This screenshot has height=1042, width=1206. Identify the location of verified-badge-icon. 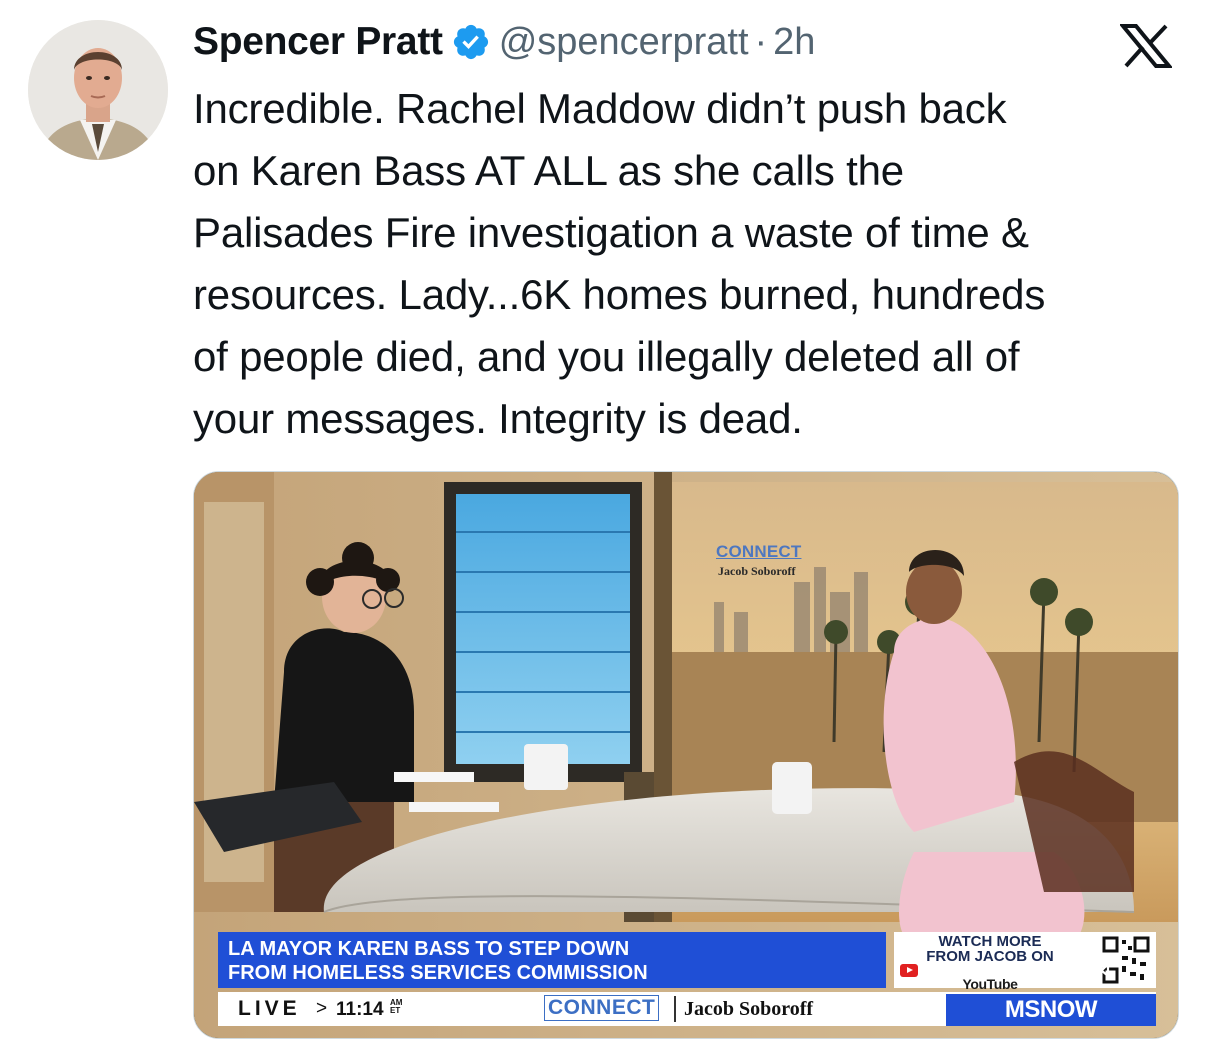
(471, 42).